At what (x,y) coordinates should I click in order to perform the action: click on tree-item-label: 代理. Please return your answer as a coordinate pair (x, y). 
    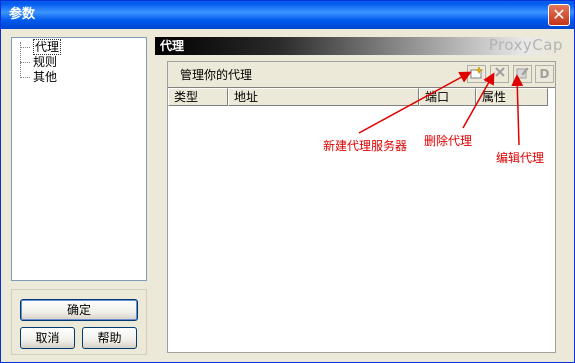
    Looking at the image, I should click on (47, 47).